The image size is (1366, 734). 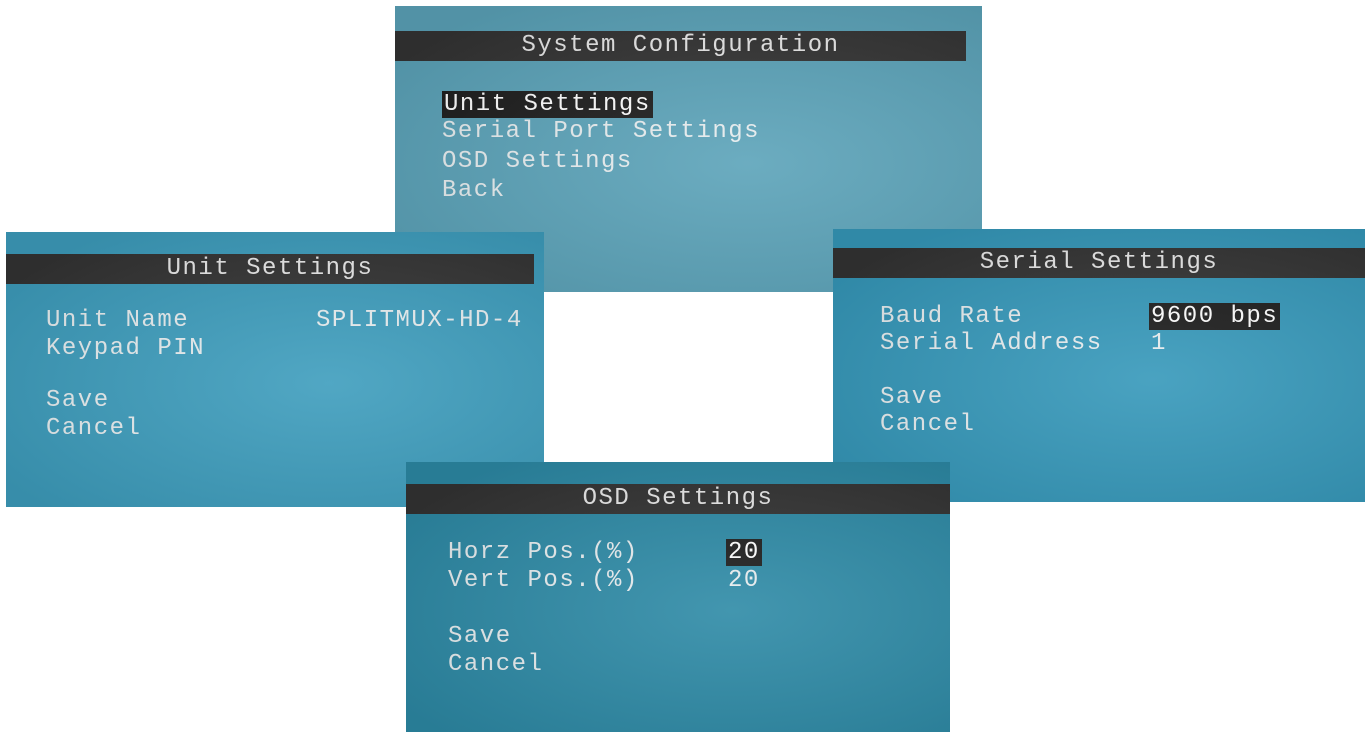 I want to click on baud-rate-label: Baud Rate, so click(x=952, y=316).